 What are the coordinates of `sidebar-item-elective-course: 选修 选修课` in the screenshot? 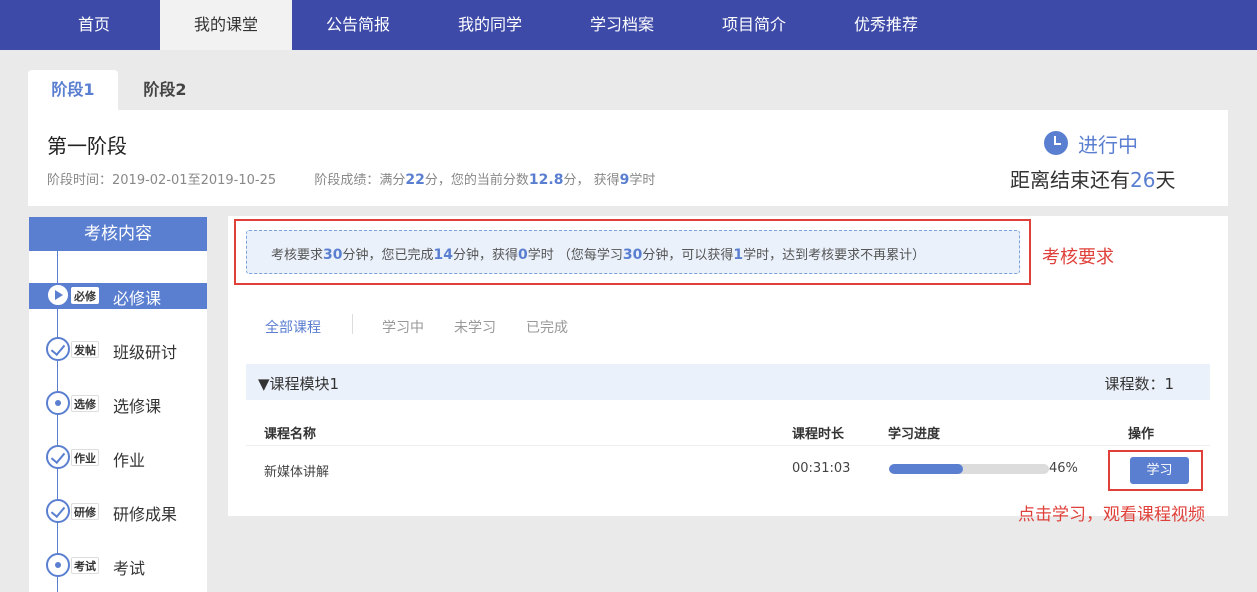 It's located at (118, 404).